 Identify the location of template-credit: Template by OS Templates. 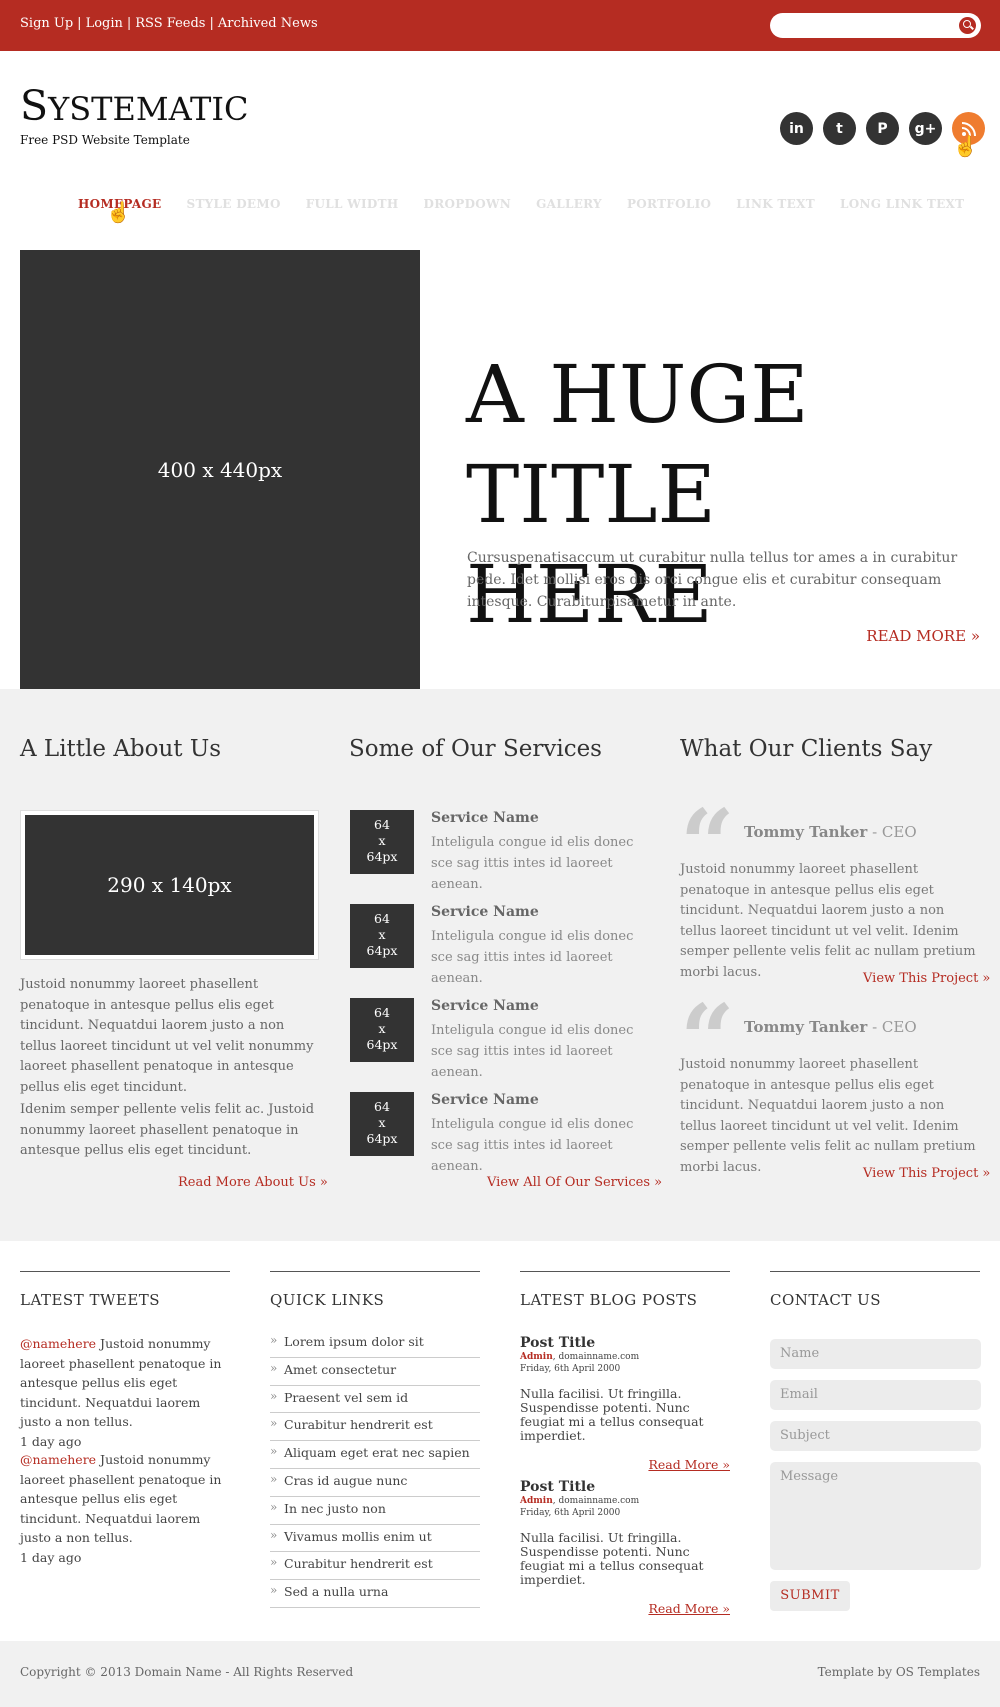
(899, 1672).